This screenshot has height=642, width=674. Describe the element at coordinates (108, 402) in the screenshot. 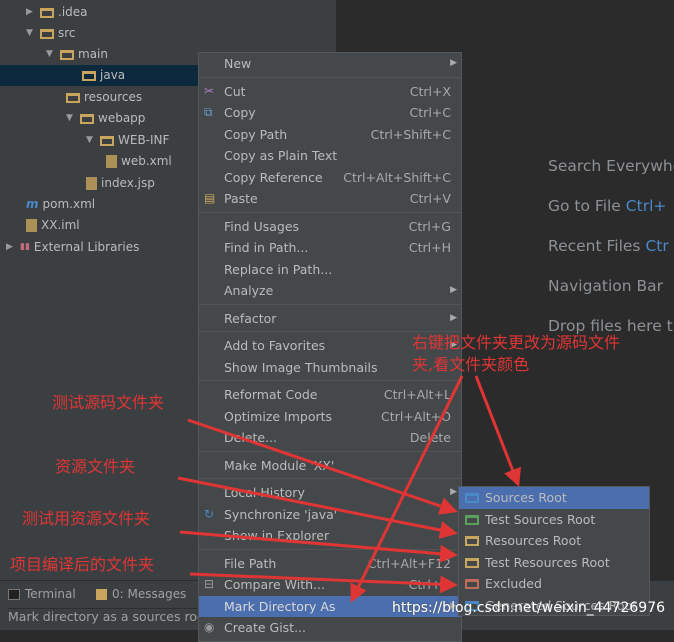

I see `note-test-sources: 测试源码文件夹` at that location.